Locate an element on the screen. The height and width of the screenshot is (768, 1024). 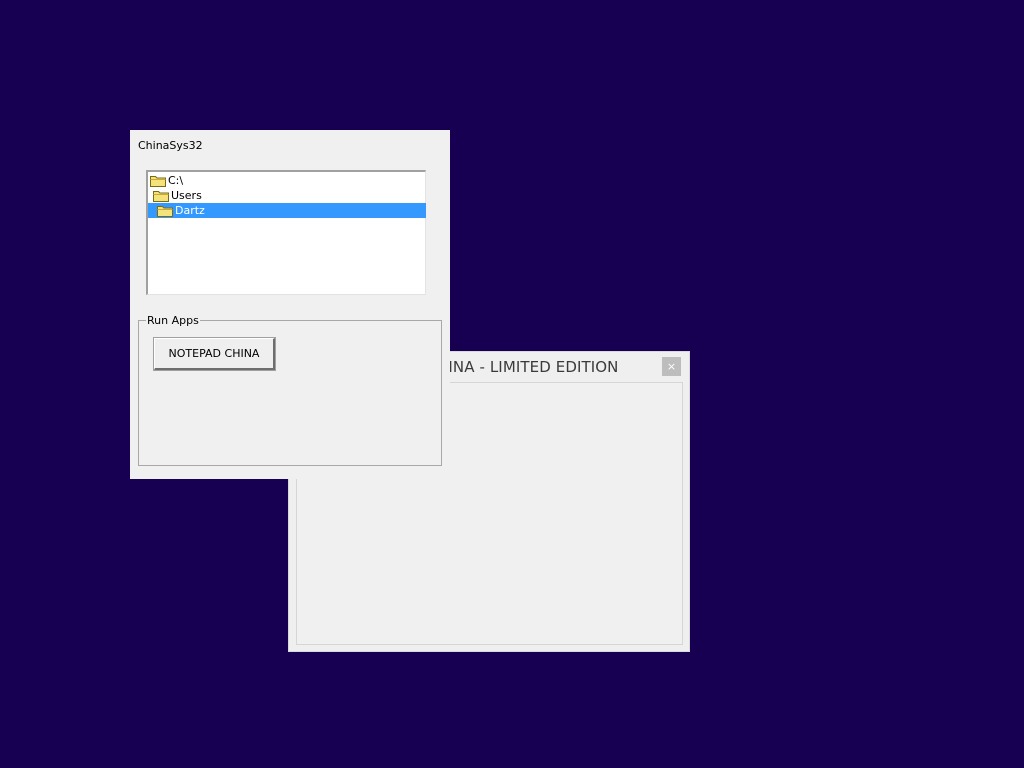
tree-item-label: Users is located at coordinates (186, 195).